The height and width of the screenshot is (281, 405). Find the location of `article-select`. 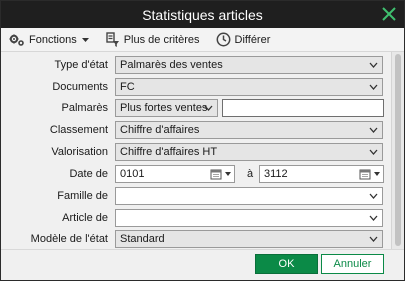

article-select is located at coordinates (249, 218).